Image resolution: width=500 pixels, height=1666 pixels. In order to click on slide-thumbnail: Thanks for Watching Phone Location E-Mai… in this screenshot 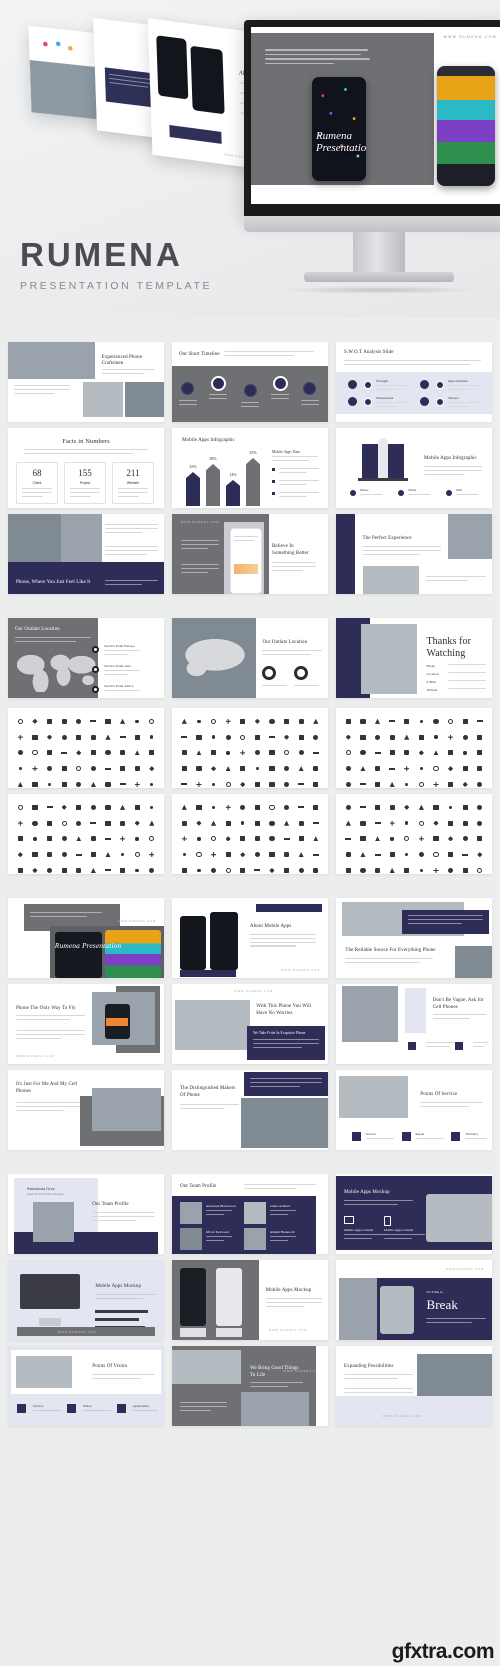, I will do `click(414, 658)`.